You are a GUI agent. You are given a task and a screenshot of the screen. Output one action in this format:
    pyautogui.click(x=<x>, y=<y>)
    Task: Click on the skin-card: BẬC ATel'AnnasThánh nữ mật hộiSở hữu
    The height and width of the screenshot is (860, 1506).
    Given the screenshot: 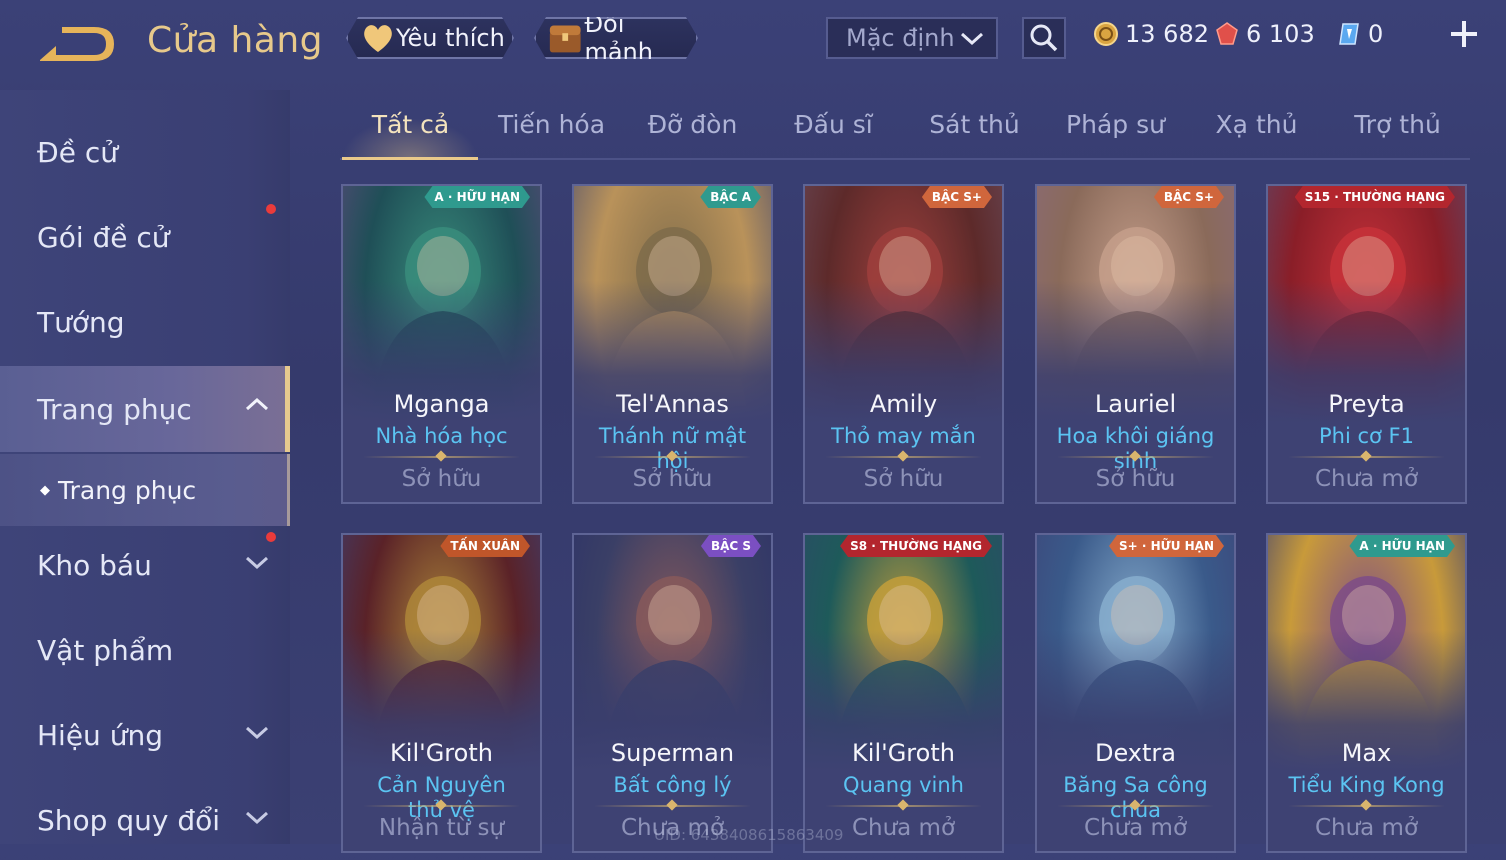 What is the action you would take?
    pyautogui.click(x=672, y=344)
    